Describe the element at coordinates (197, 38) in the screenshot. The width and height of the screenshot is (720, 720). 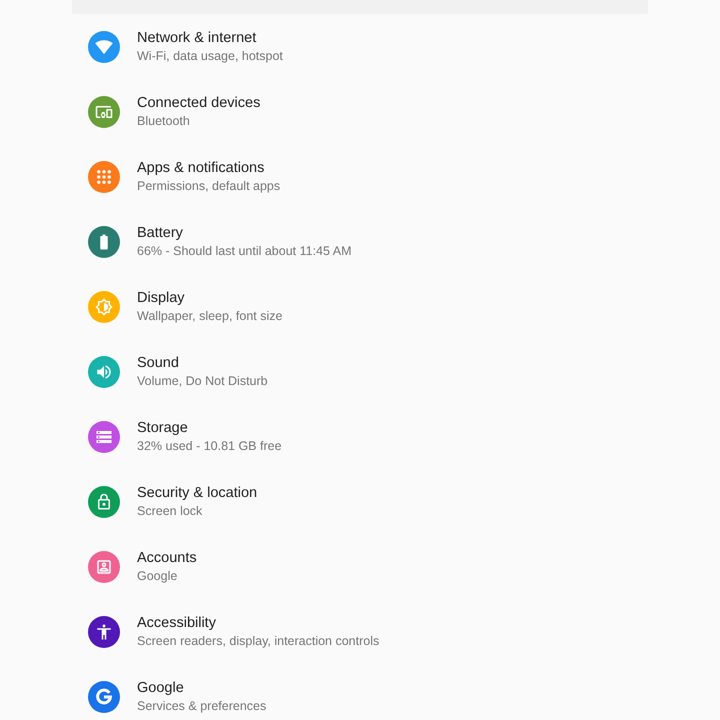
I see `setting-title: Network & internet` at that location.